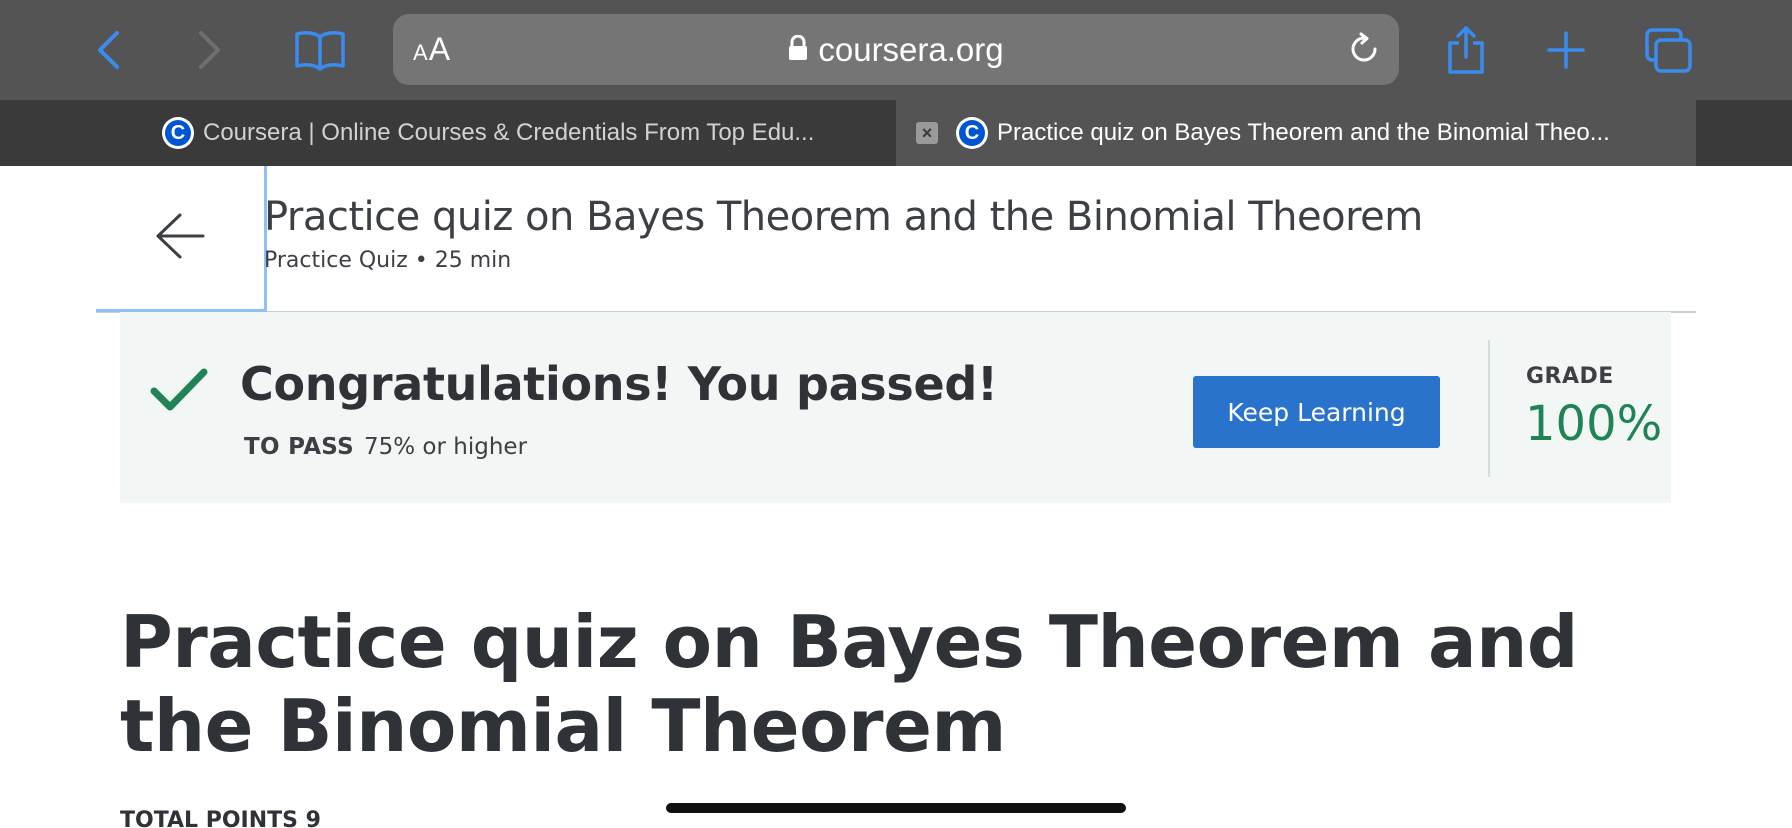 The image size is (1792, 828). What do you see at coordinates (1566, 50) in the screenshot?
I see `plus-icon` at bounding box center [1566, 50].